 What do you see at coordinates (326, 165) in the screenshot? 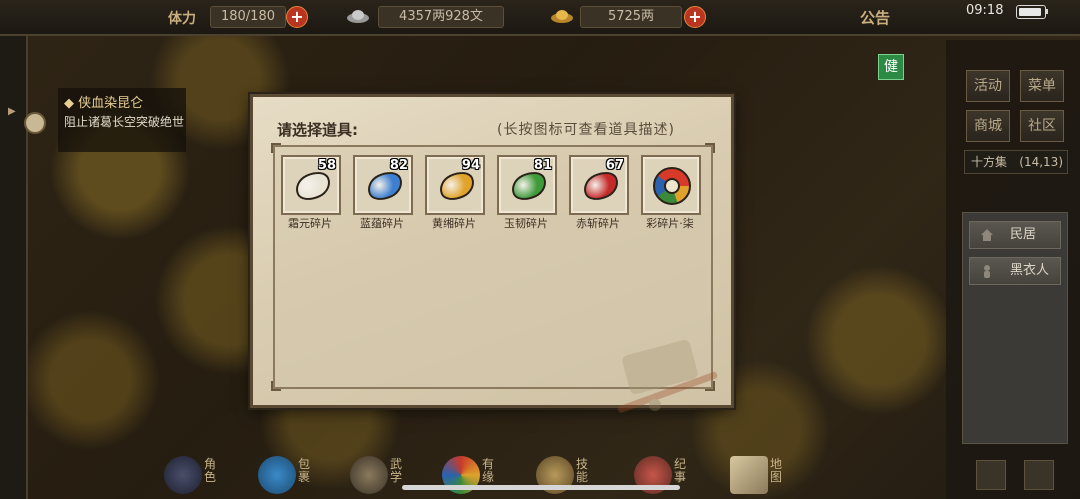
I see `item-count: 58` at bounding box center [326, 165].